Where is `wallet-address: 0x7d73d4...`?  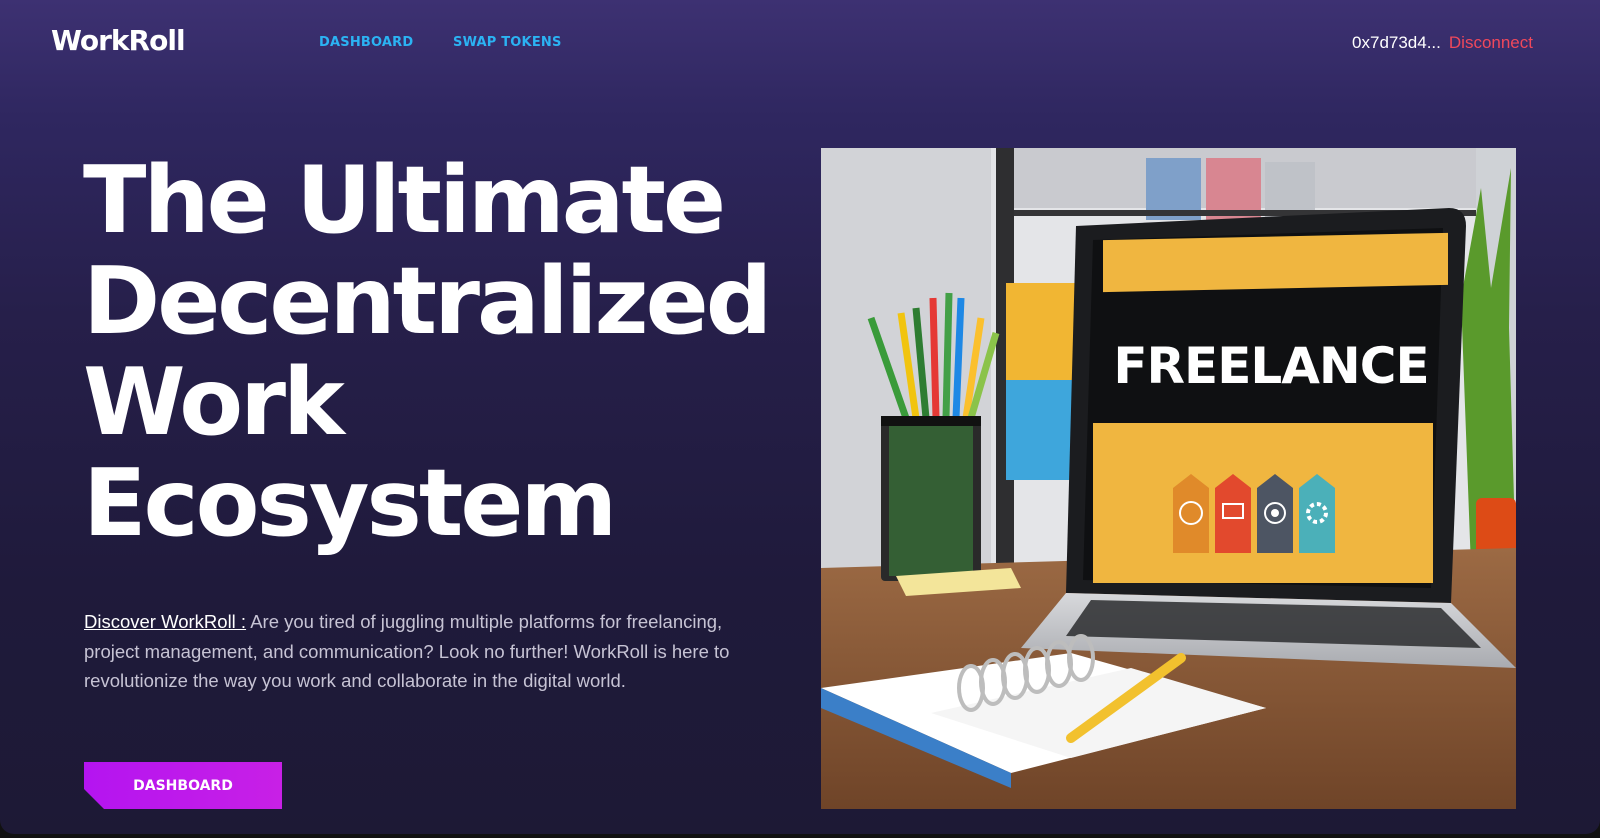 wallet-address: 0x7d73d4... is located at coordinates (1396, 42).